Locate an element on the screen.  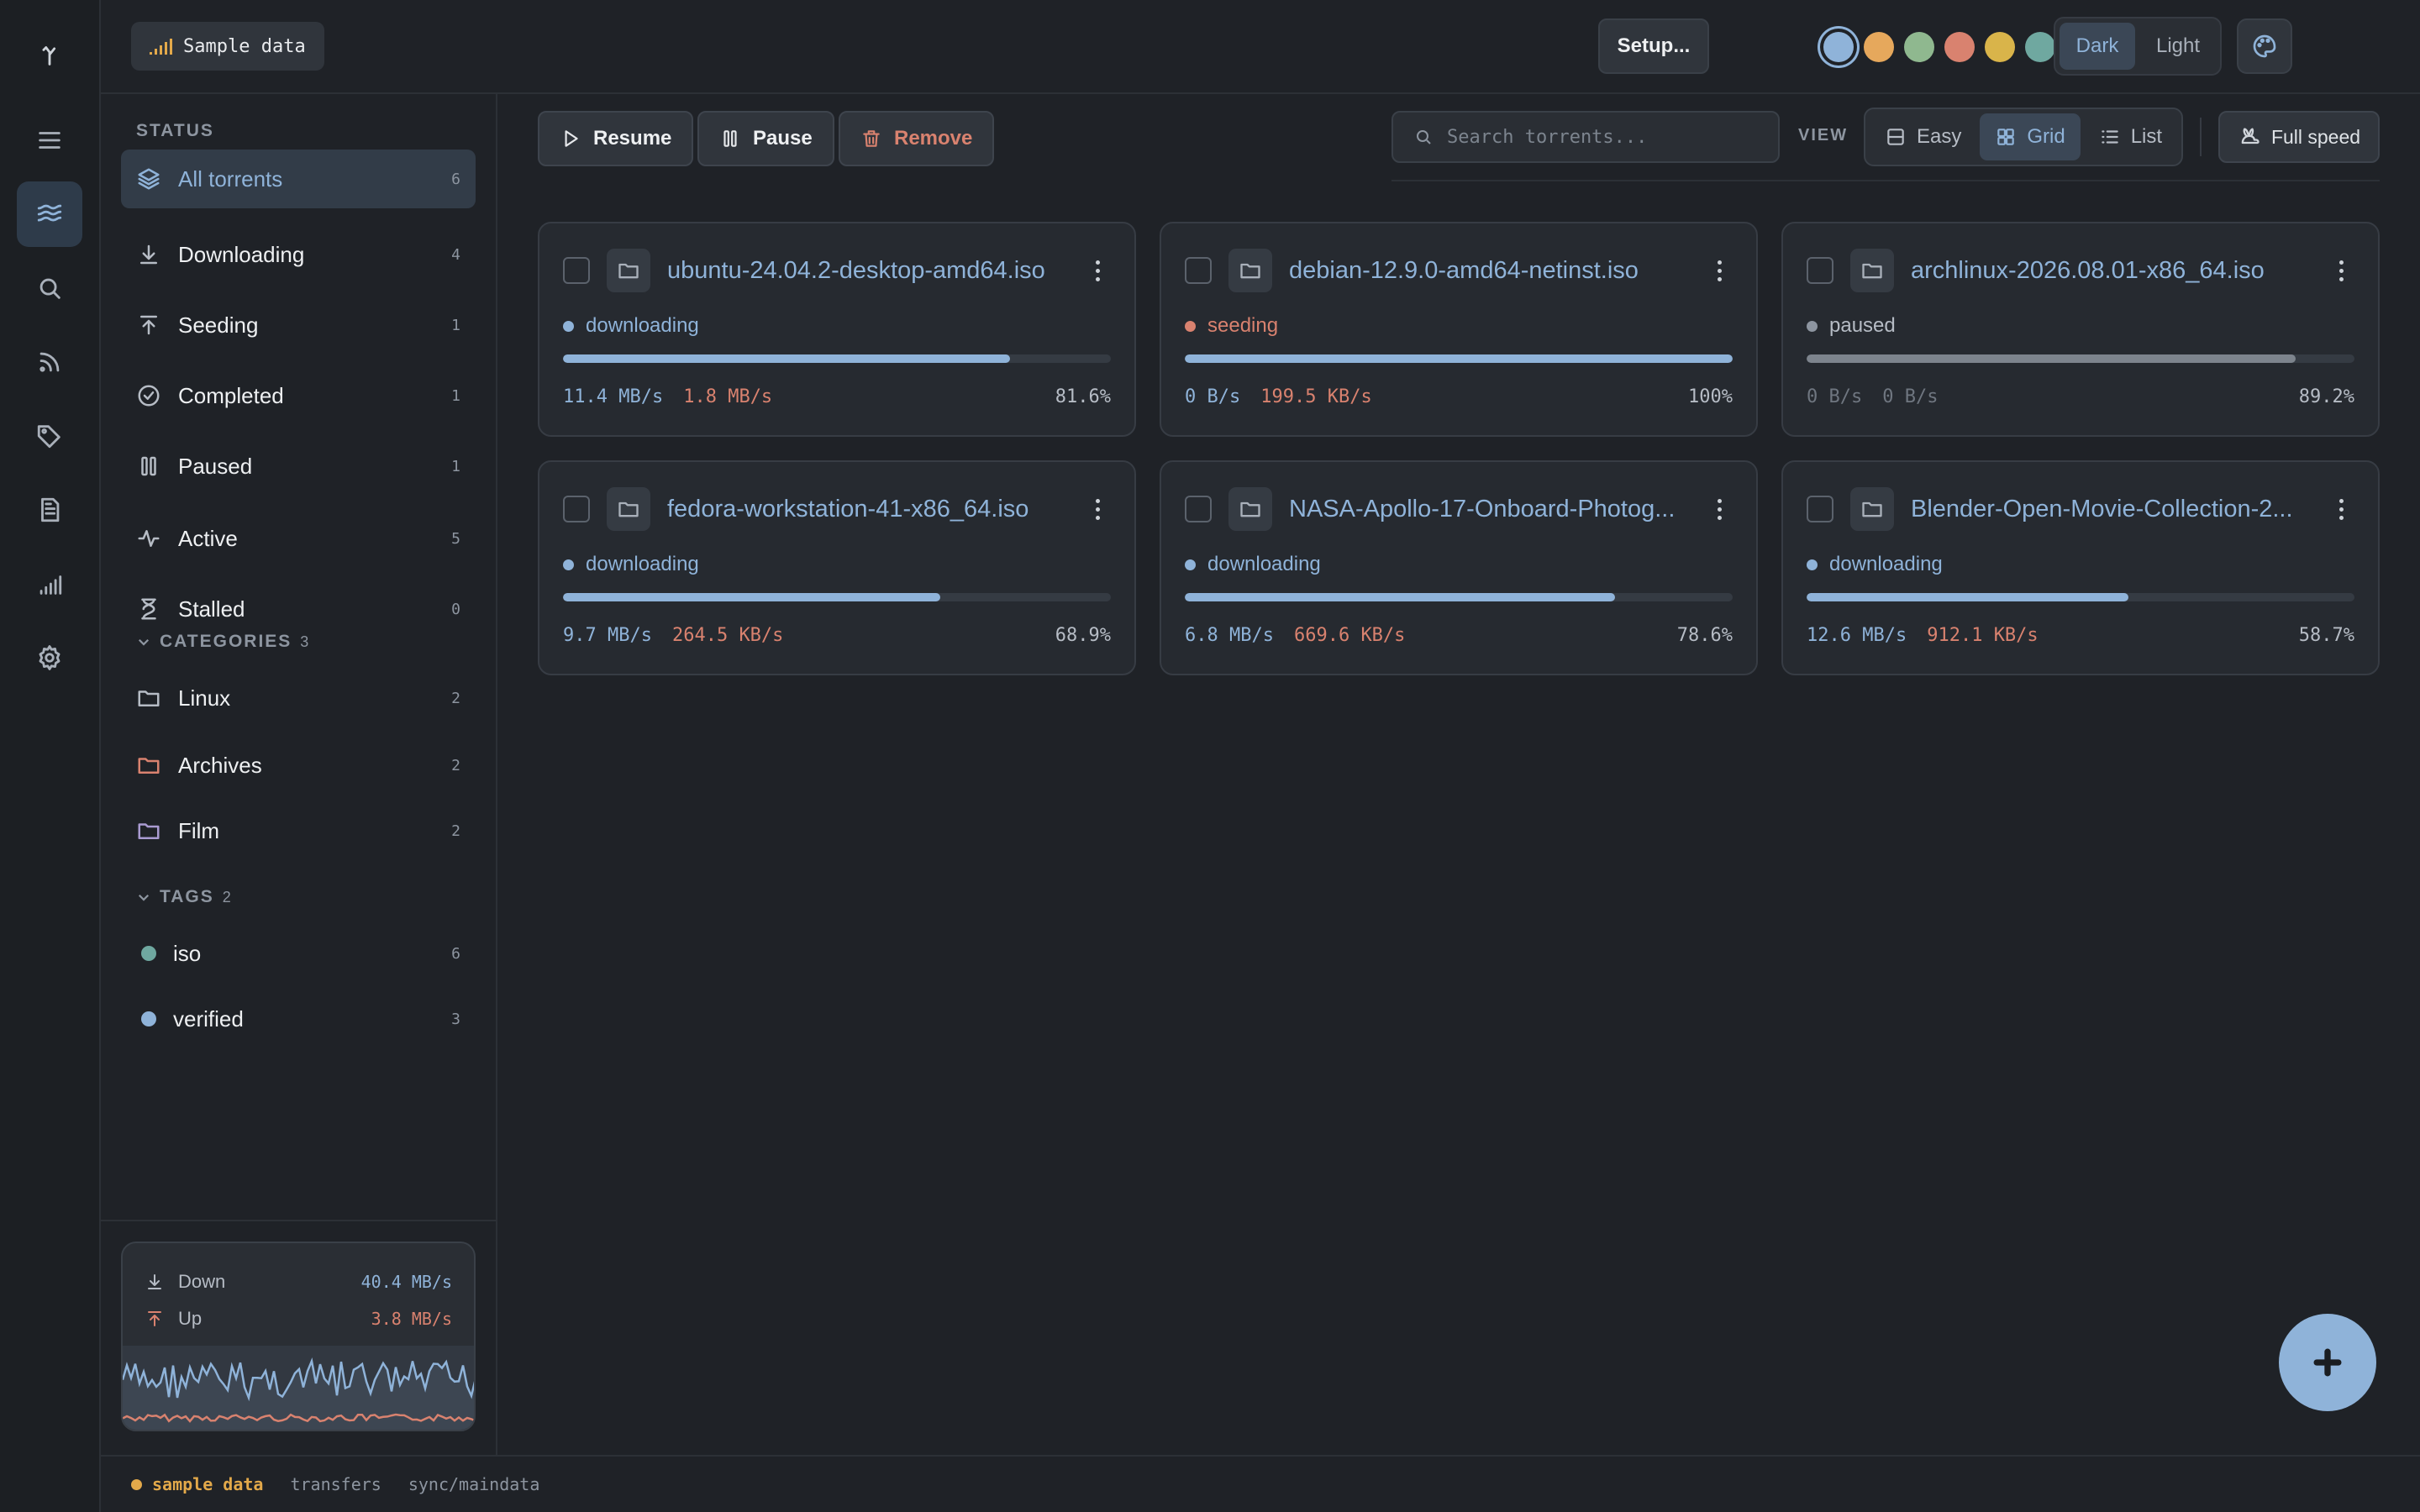
pause-button: Pause is located at coordinates (765, 138).